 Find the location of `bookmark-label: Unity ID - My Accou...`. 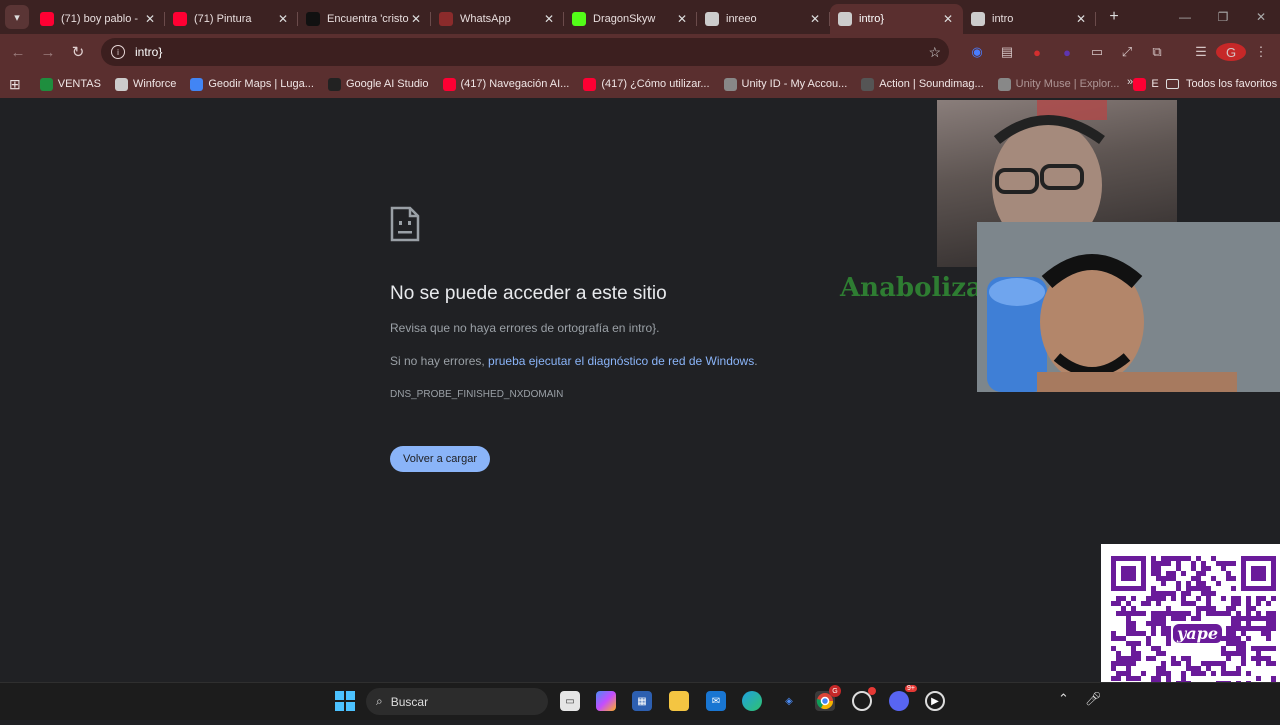

bookmark-label: Unity ID - My Accou... is located at coordinates (794, 84).